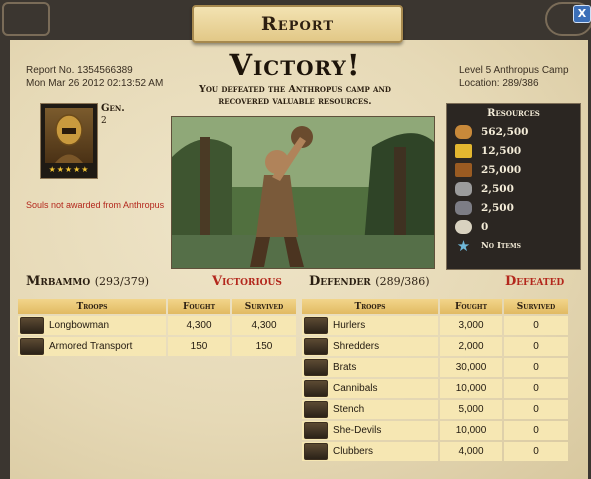 The image size is (591, 479). Describe the element at coordinates (316, 388) in the screenshot. I see `cannibals-icon` at that location.